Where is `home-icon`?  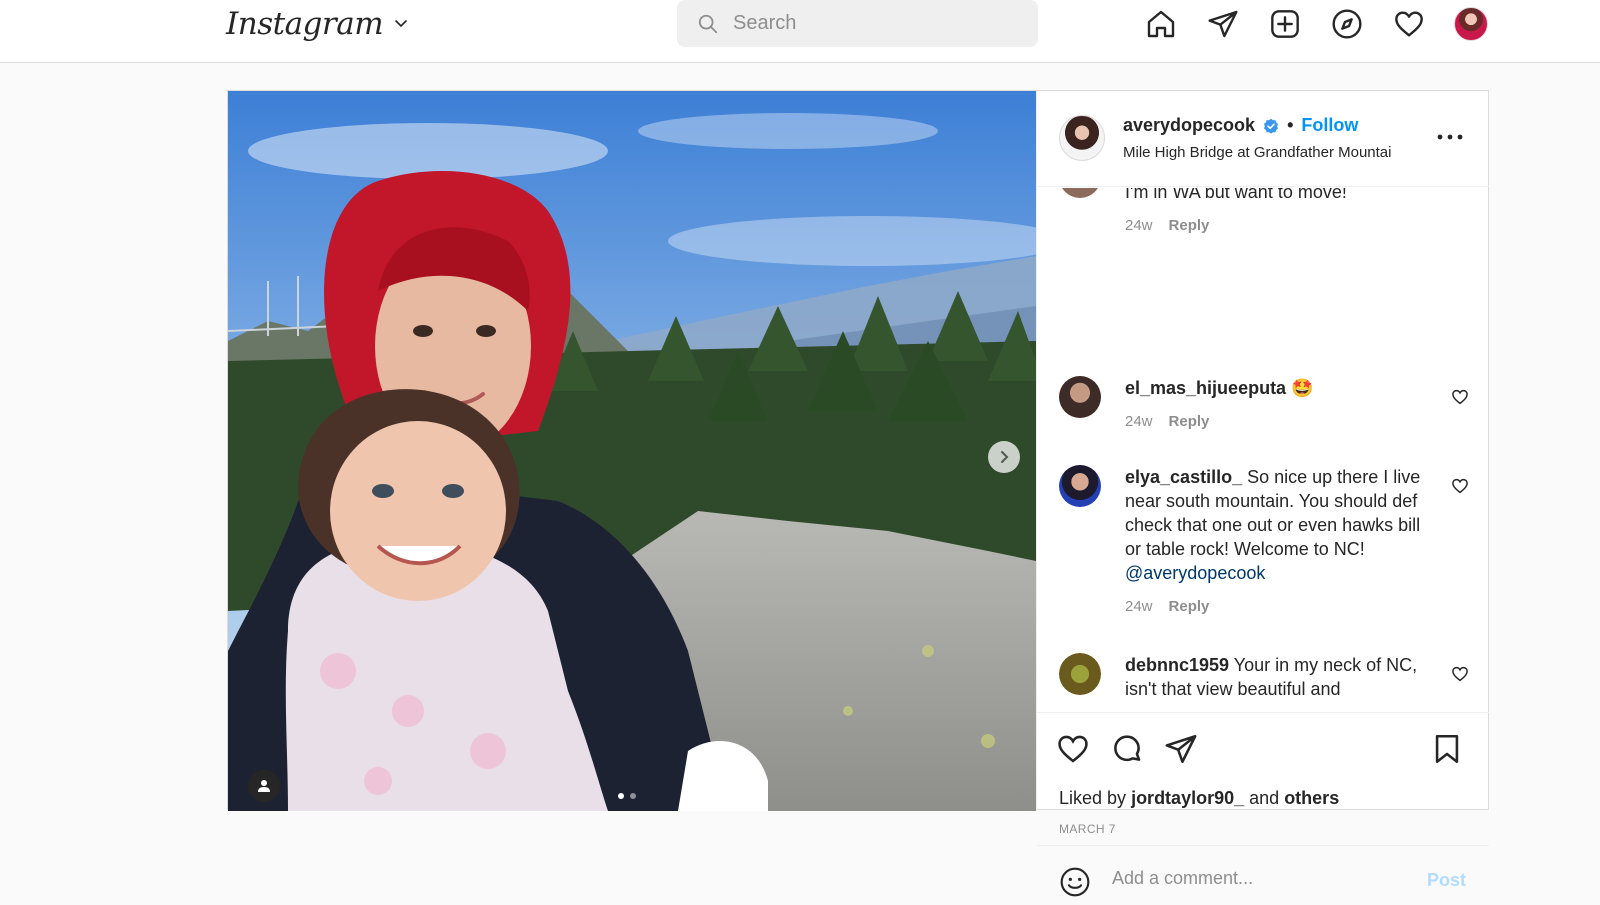
home-icon is located at coordinates (1161, 24).